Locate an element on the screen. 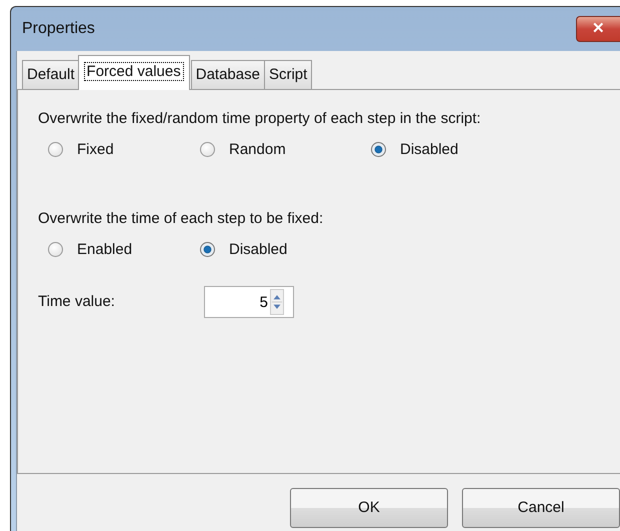 Image resolution: width=620 pixels, height=531 pixels. radio-option: Enabled is located at coordinates (114, 249).